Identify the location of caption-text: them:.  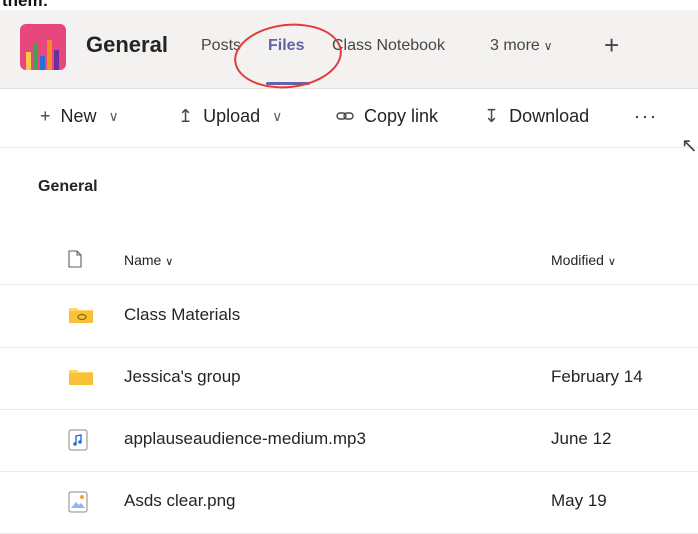
(25, 5).